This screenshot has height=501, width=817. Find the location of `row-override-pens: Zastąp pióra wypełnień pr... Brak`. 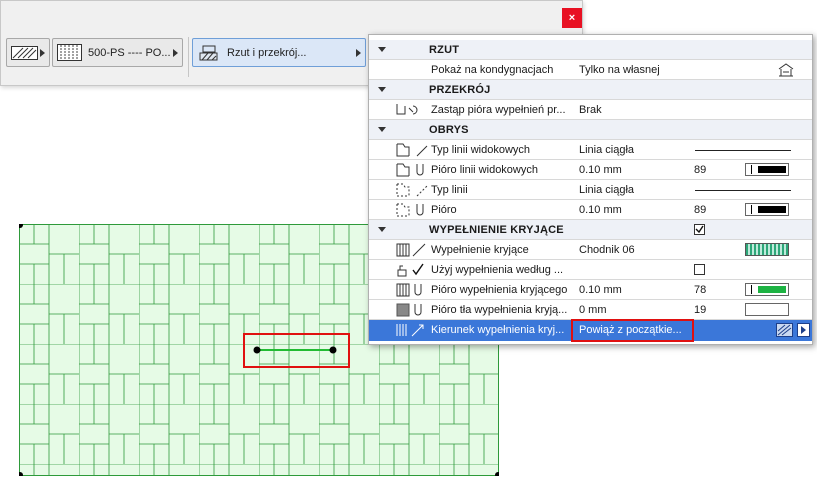

row-override-pens: Zastąp pióra wypełnień pr... Brak is located at coordinates (590, 110).